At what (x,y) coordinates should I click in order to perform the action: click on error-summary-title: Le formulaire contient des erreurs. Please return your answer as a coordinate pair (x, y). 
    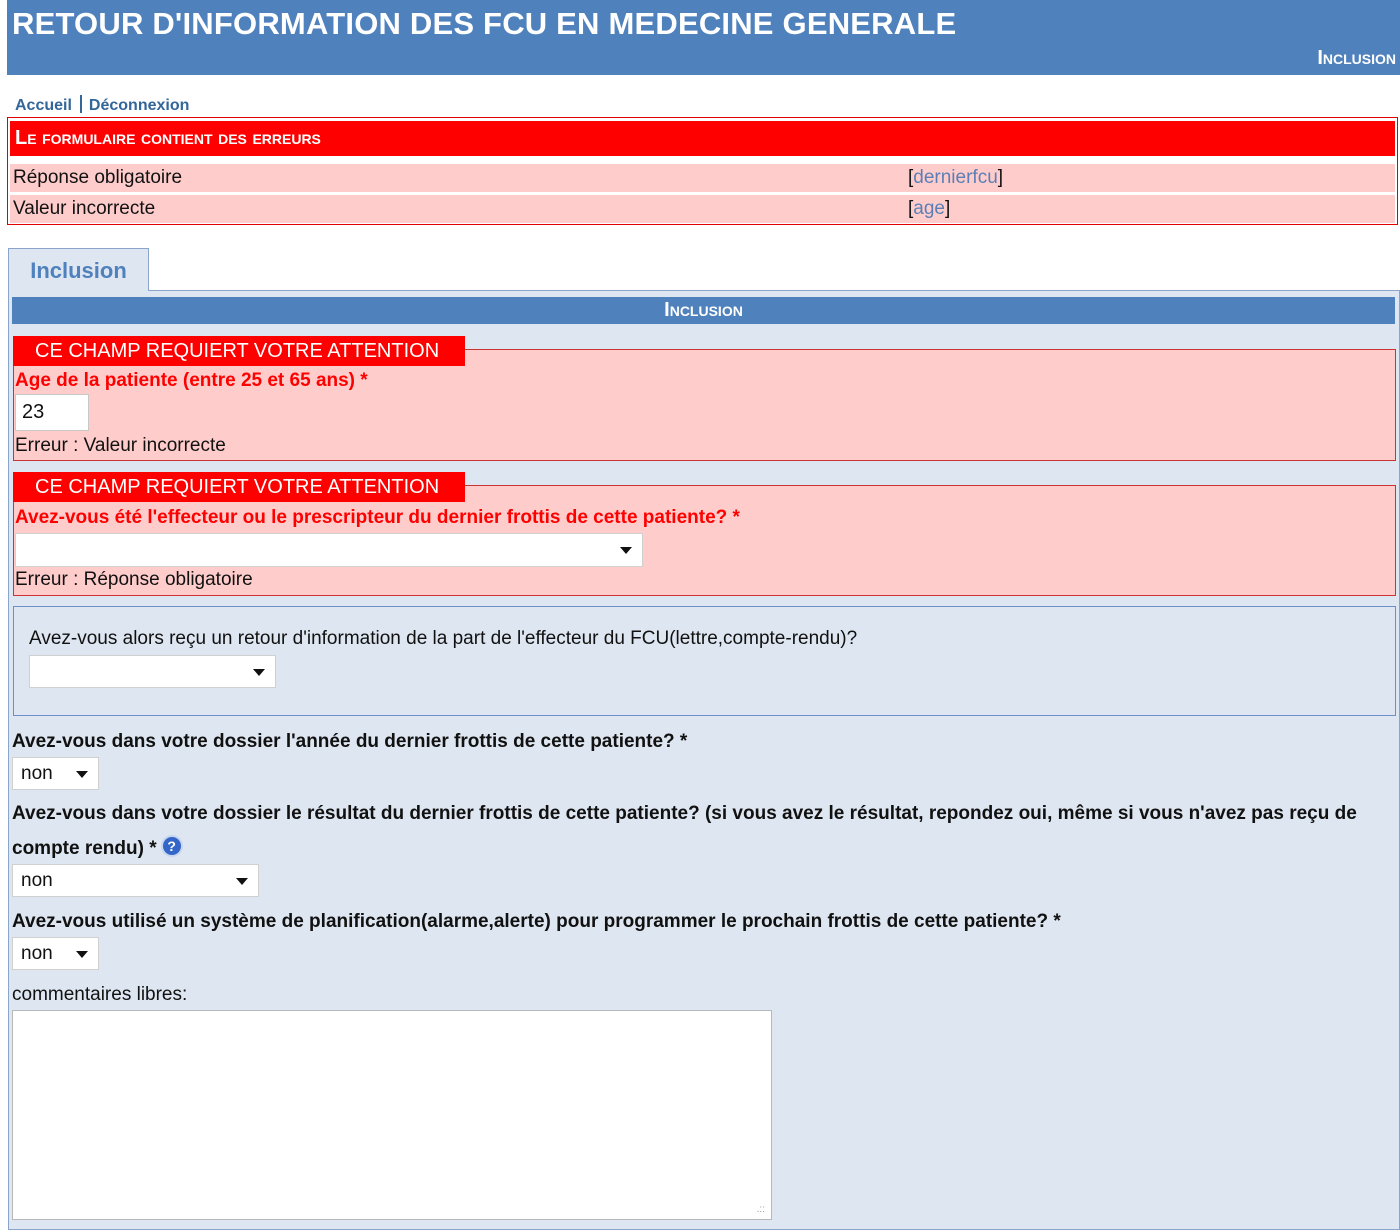
    Looking at the image, I should click on (702, 138).